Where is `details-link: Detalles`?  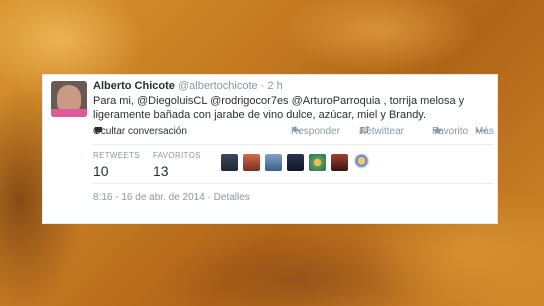 details-link: Detalles is located at coordinates (232, 197).